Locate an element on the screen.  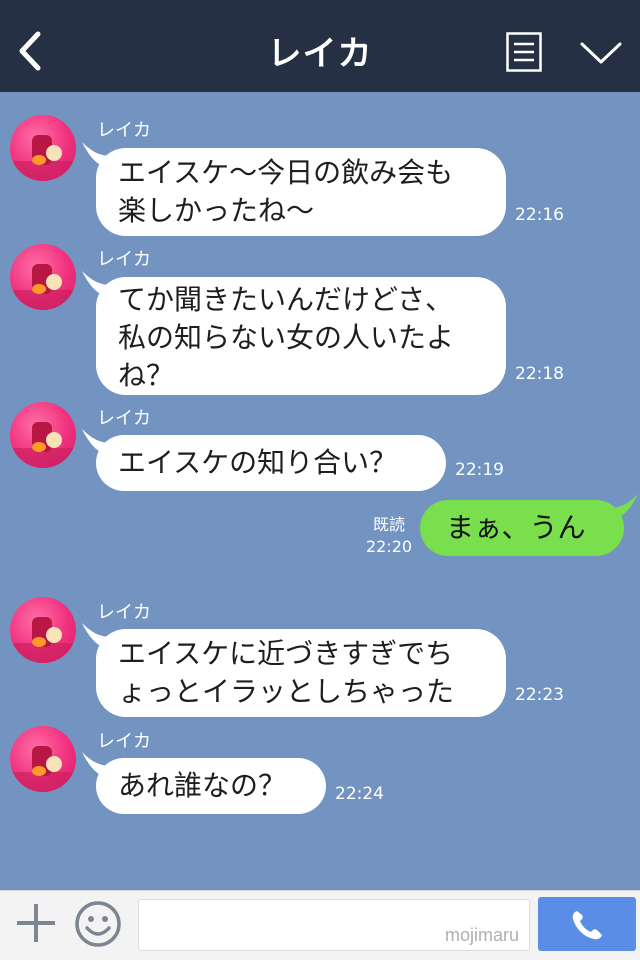
message-line: エイスケ〜今日の飲み会も is located at coordinates (286, 172).